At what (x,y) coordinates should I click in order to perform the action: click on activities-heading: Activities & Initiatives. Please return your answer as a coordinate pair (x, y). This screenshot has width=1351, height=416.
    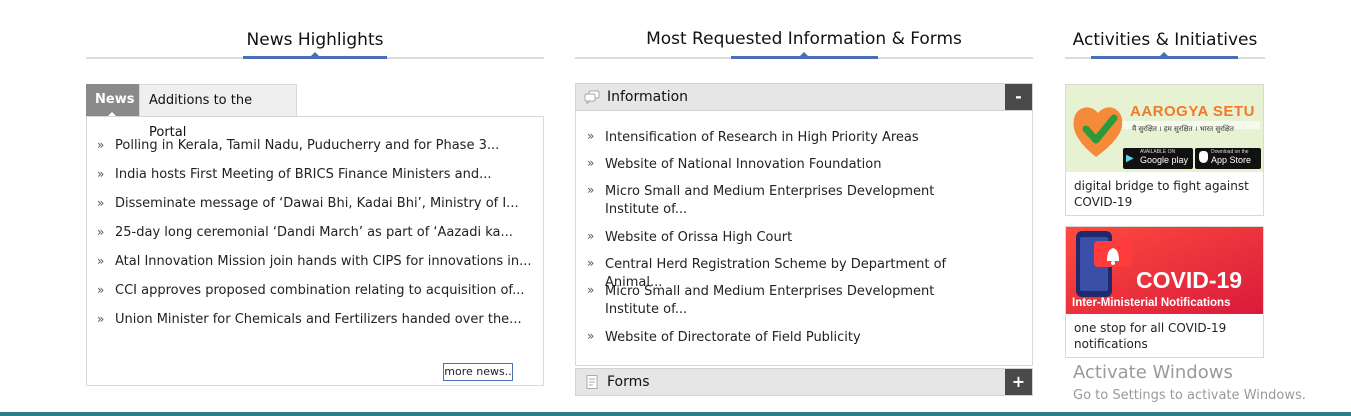
    Looking at the image, I should click on (1165, 41).